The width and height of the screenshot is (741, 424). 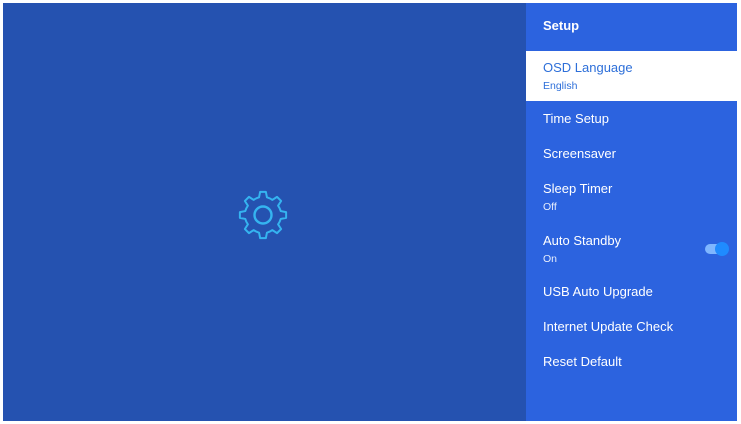 I want to click on menu-item-label: Screensaver, so click(x=579, y=153).